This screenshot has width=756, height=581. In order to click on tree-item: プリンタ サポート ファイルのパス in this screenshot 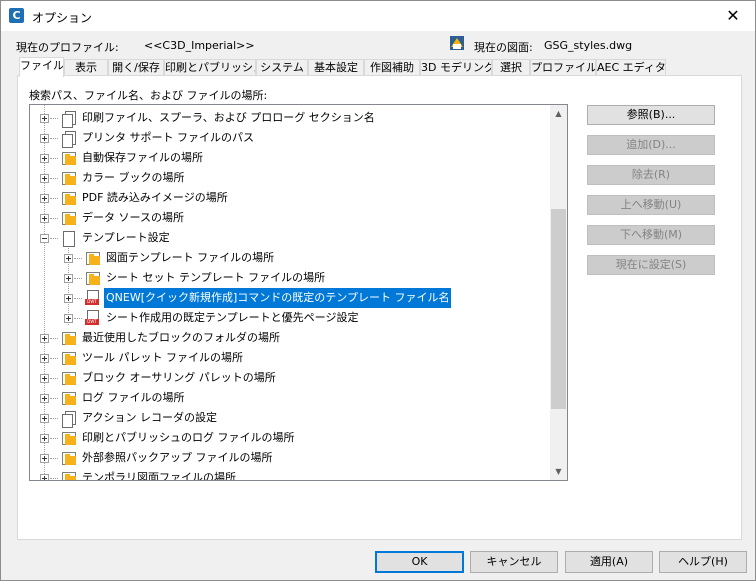, I will do `click(290, 138)`.